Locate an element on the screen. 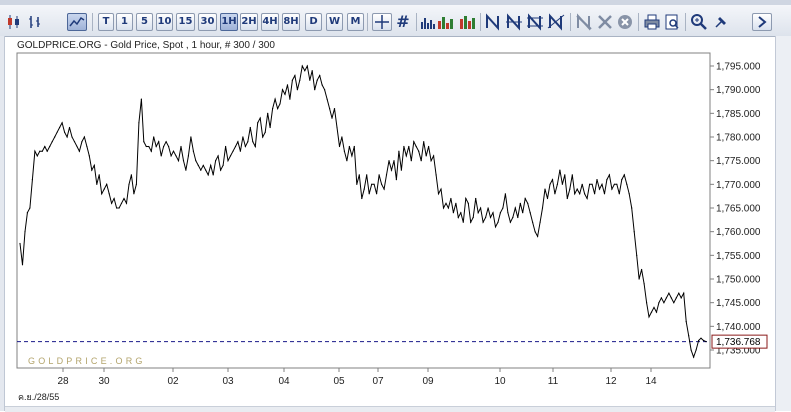 The height and width of the screenshot is (412, 791). current-price-label: 1,736.768 is located at coordinates (738, 342).